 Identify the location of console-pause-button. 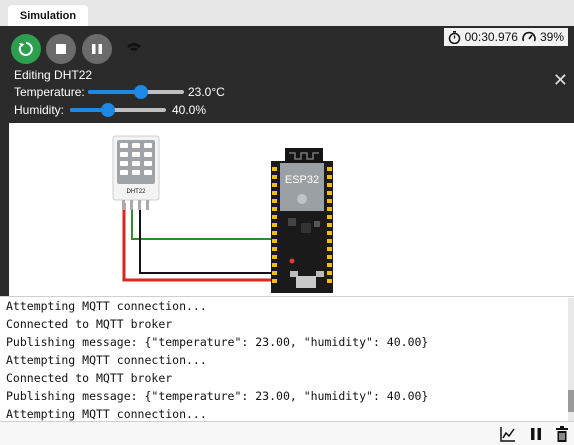
(536, 434).